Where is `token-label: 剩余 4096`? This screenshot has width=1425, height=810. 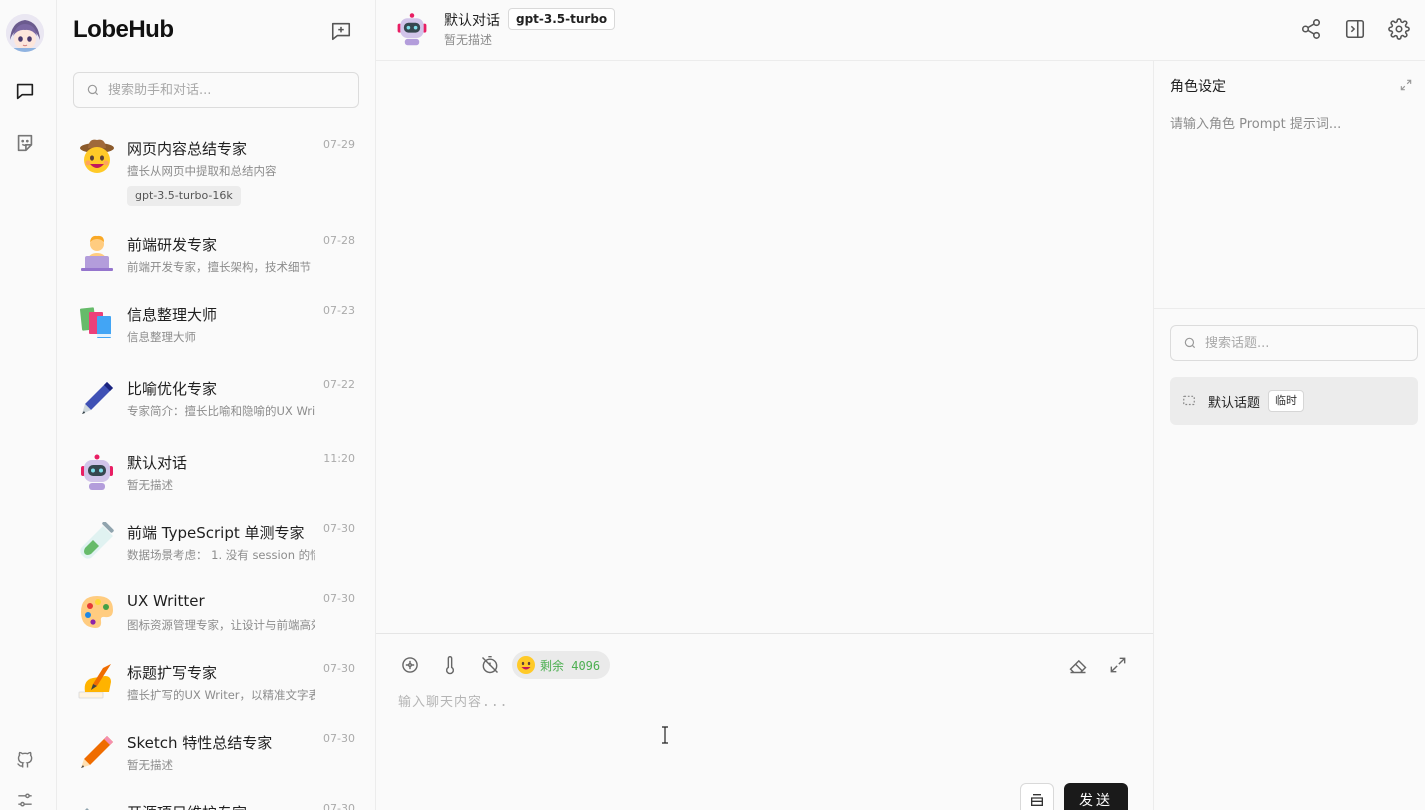
token-label: 剩余 4096 is located at coordinates (570, 665).